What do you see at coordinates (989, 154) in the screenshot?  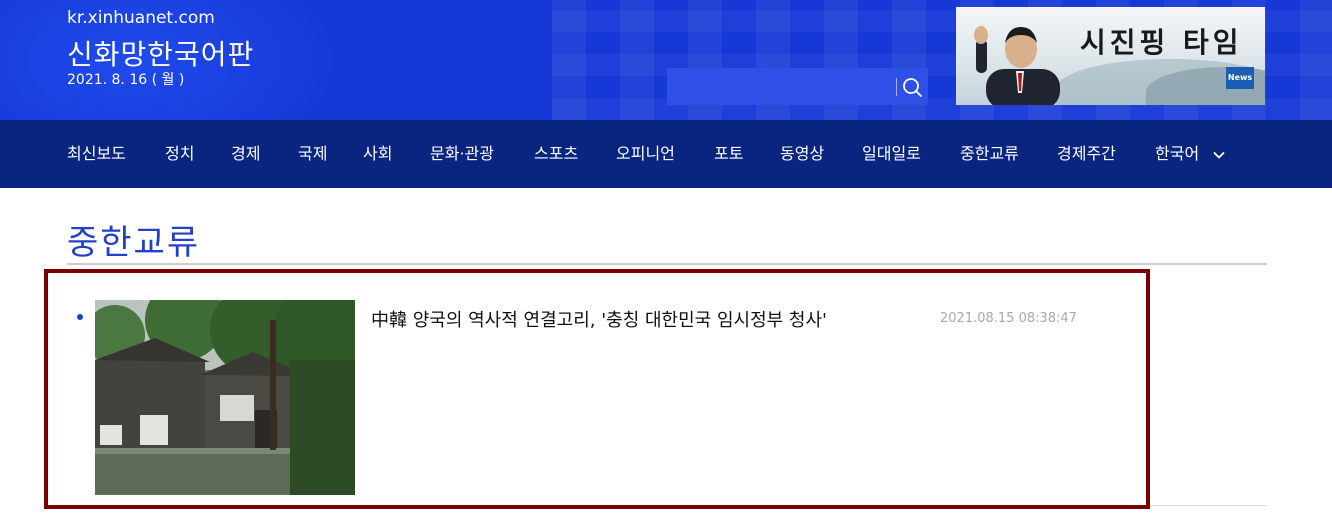 I see `nav-item-china-korea-exchange: 중한교류` at bounding box center [989, 154].